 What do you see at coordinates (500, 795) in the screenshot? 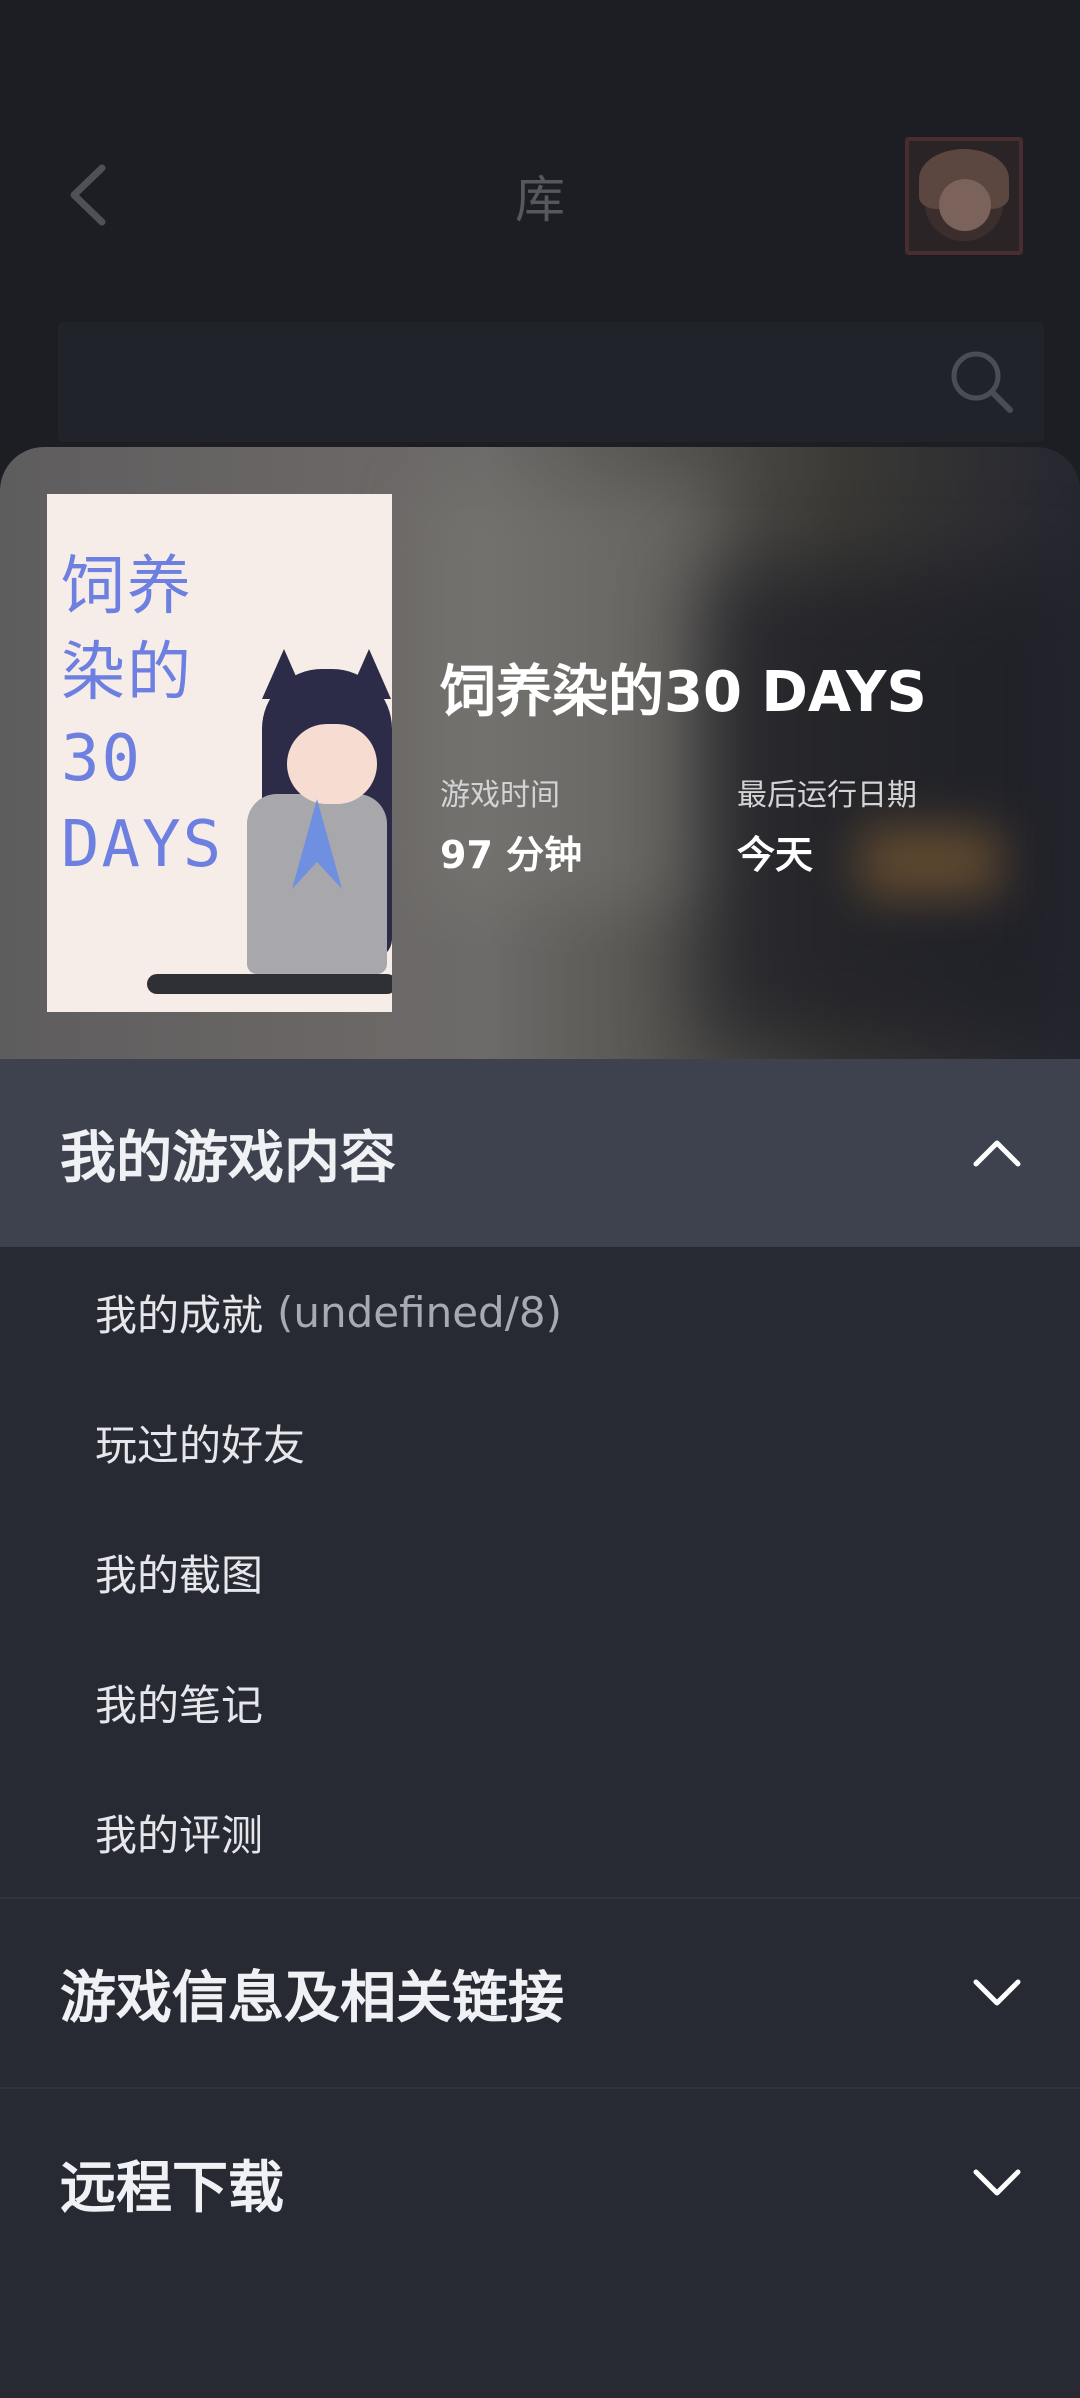
I see `playtime-label: 游戏时间` at bounding box center [500, 795].